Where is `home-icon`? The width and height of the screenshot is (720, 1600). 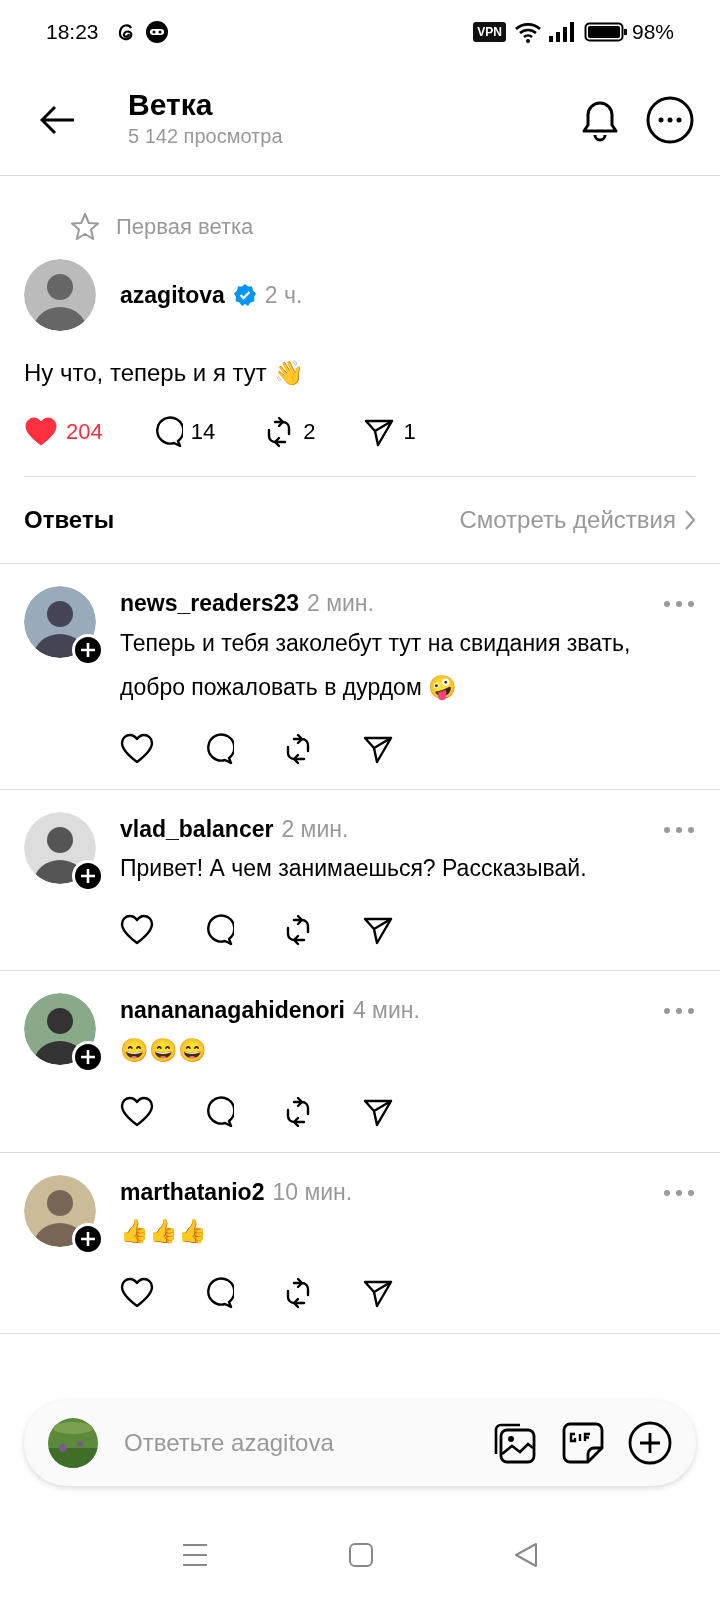
home-icon is located at coordinates (361, 1555).